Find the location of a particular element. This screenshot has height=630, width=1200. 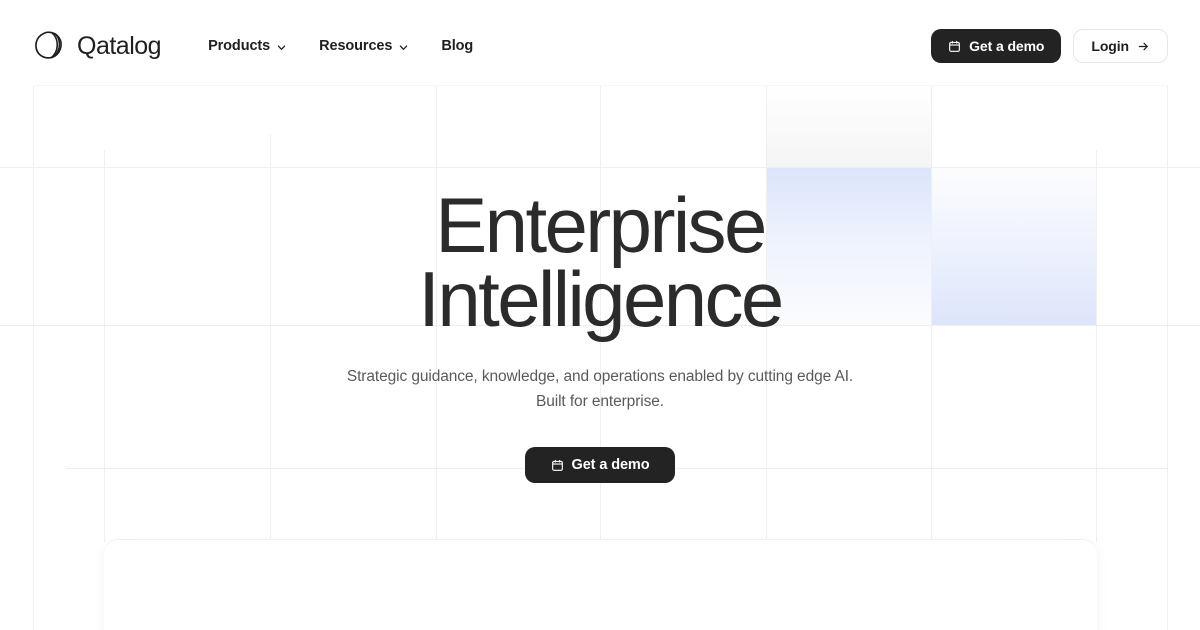

get-a-demo-button-label: Get a demo is located at coordinates (1007, 46).